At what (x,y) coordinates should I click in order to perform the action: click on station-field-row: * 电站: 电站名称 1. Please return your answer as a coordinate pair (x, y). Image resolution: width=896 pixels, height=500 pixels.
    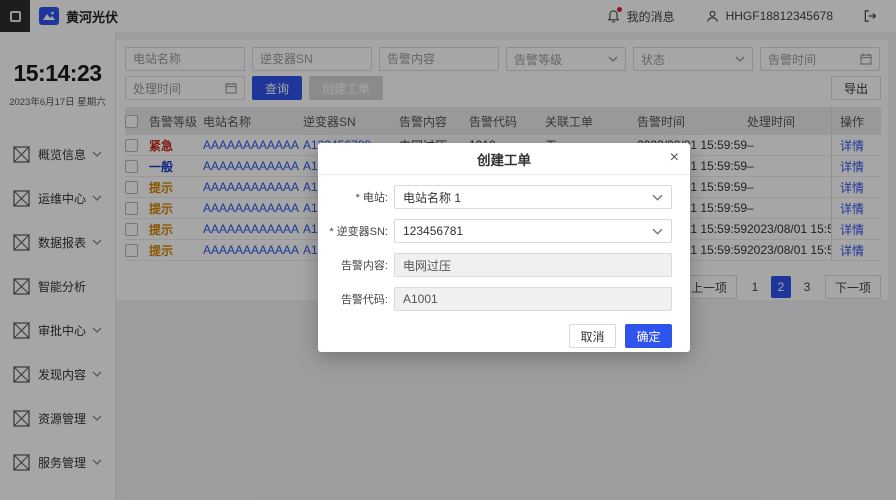
    Looking at the image, I should click on (504, 197).